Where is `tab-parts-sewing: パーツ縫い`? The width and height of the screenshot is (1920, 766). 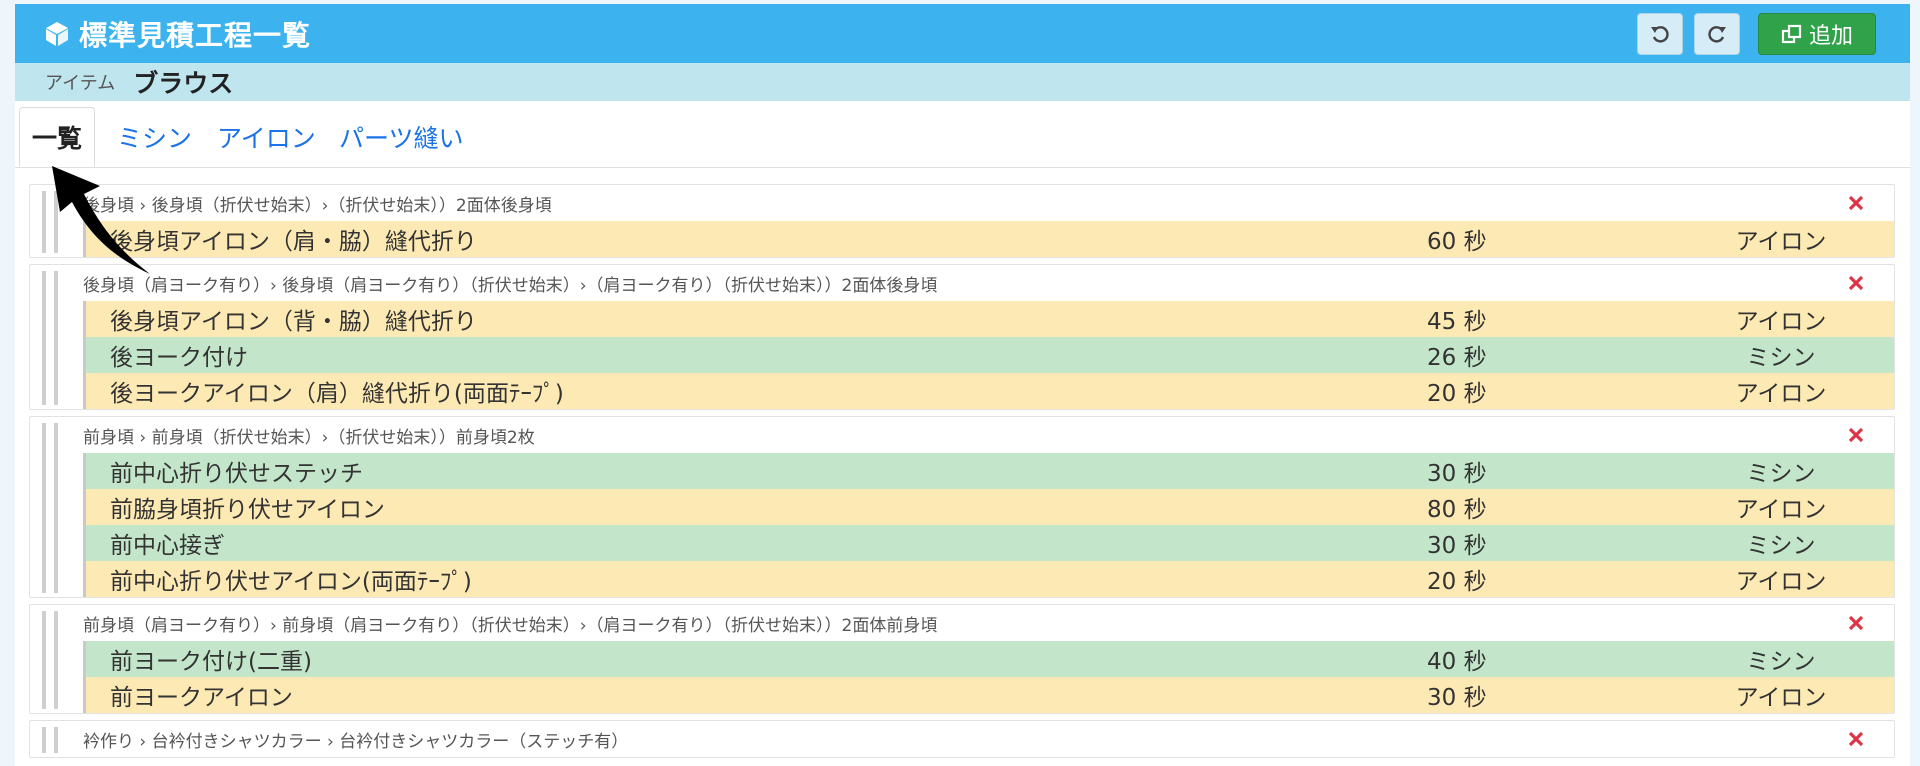
tab-parts-sewing: パーツ縫い is located at coordinates (401, 137).